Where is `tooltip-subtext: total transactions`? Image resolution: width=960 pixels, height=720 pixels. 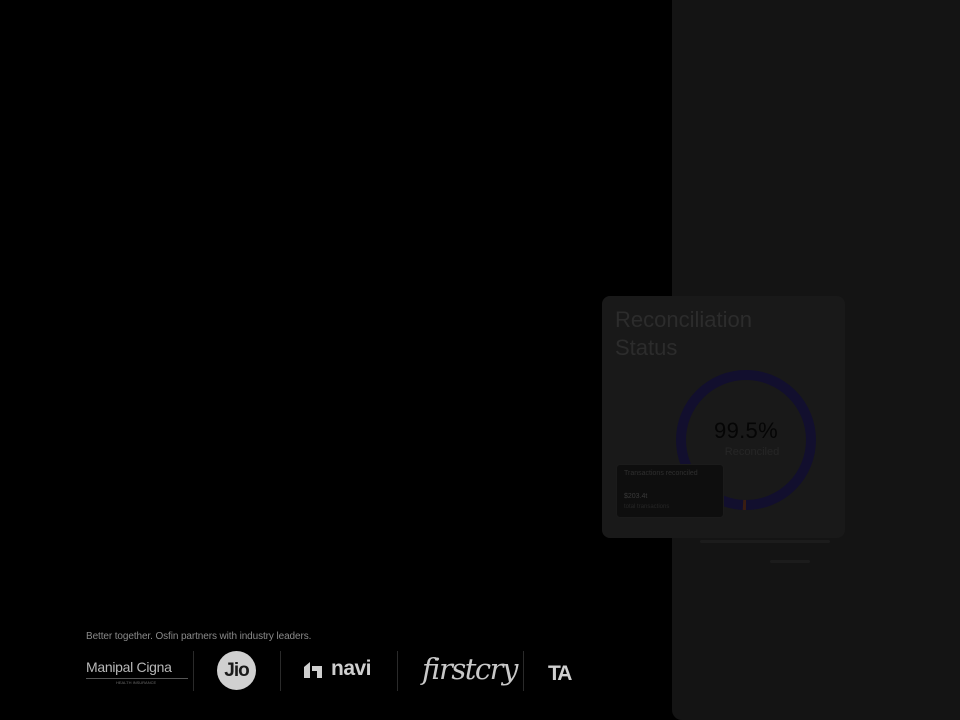 tooltip-subtext: total transactions is located at coordinates (647, 507).